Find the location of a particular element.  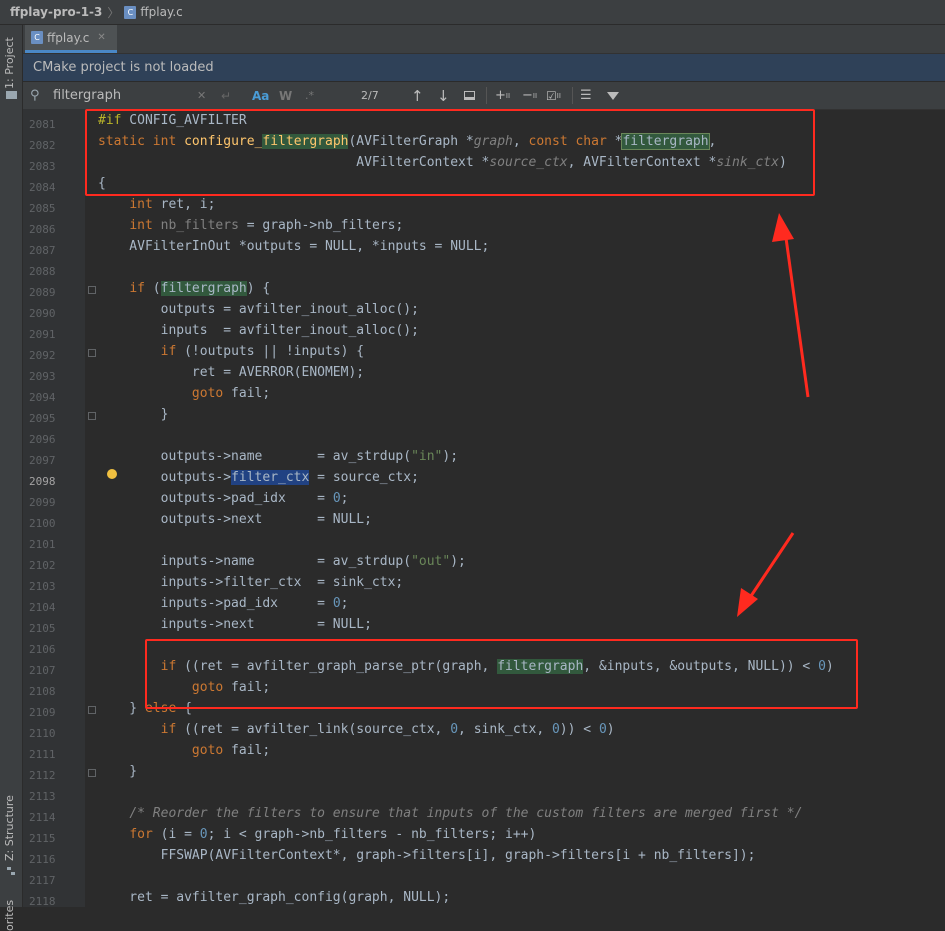

intention-bulb-icon is located at coordinates (112, 474).